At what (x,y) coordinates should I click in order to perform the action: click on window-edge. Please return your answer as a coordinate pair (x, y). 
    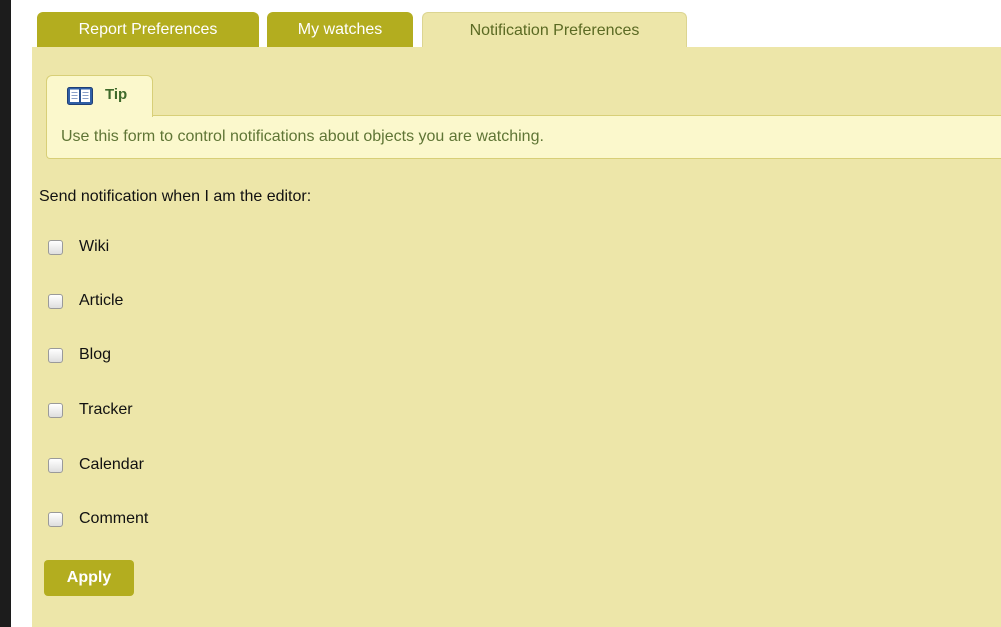
    Looking at the image, I should click on (5, 313).